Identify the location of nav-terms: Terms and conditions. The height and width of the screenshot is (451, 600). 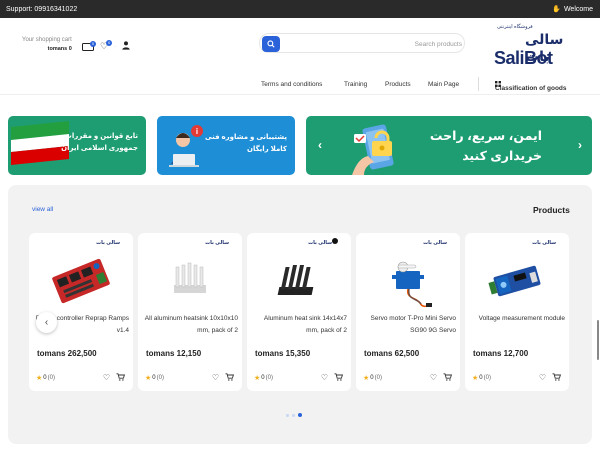
(291, 84).